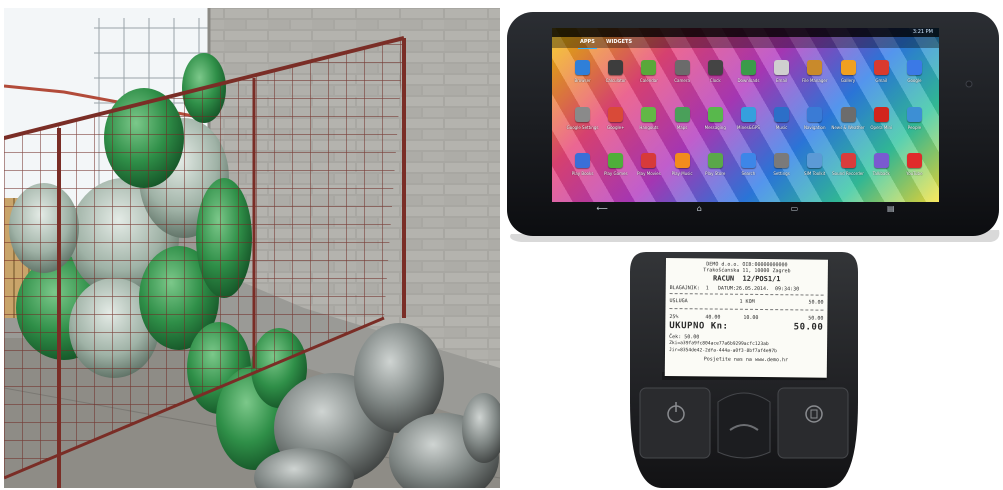 The image size is (1003, 490). Describe the element at coordinates (616, 161) in the screenshot. I see `play-games-icon` at that location.